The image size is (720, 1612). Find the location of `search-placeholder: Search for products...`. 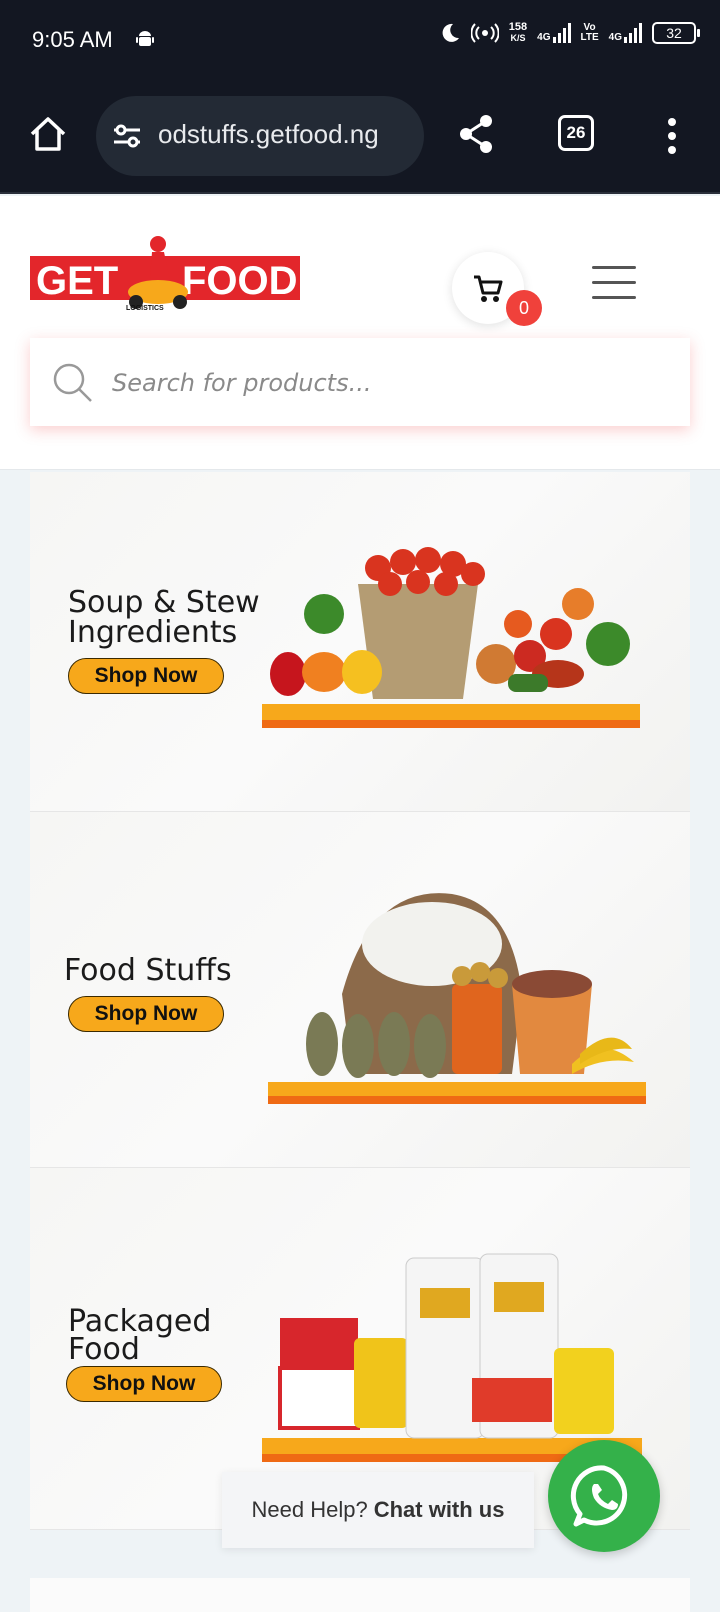

search-placeholder: Search for products... is located at coordinates (241, 383).